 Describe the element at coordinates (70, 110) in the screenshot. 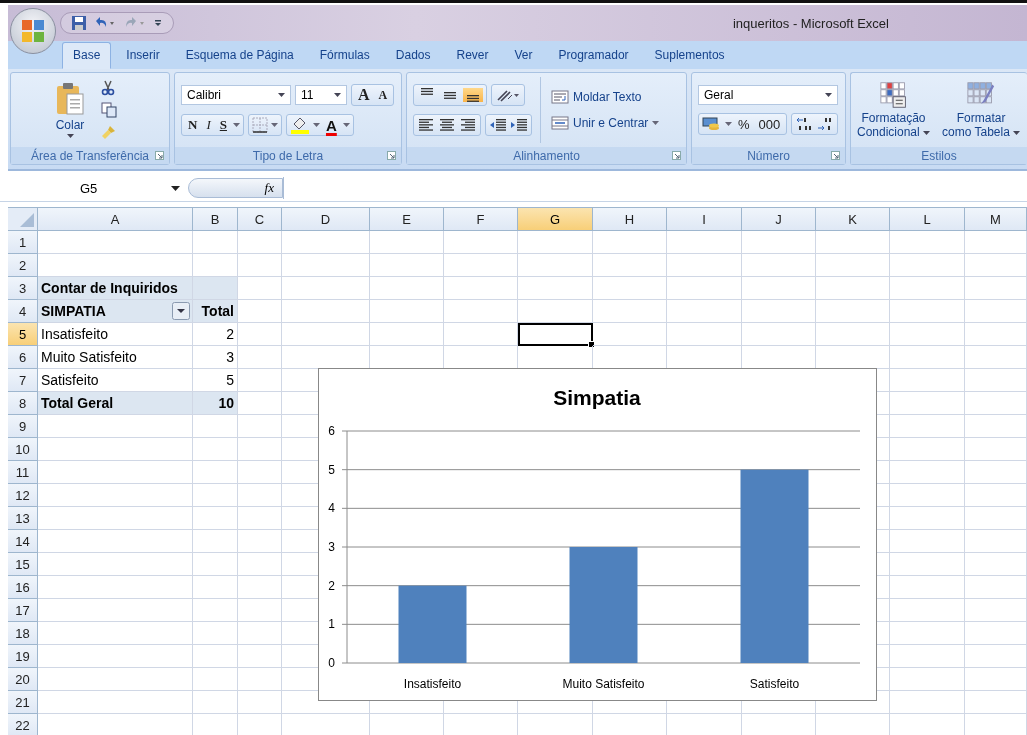

I see `paste-button: Colar` at that location.